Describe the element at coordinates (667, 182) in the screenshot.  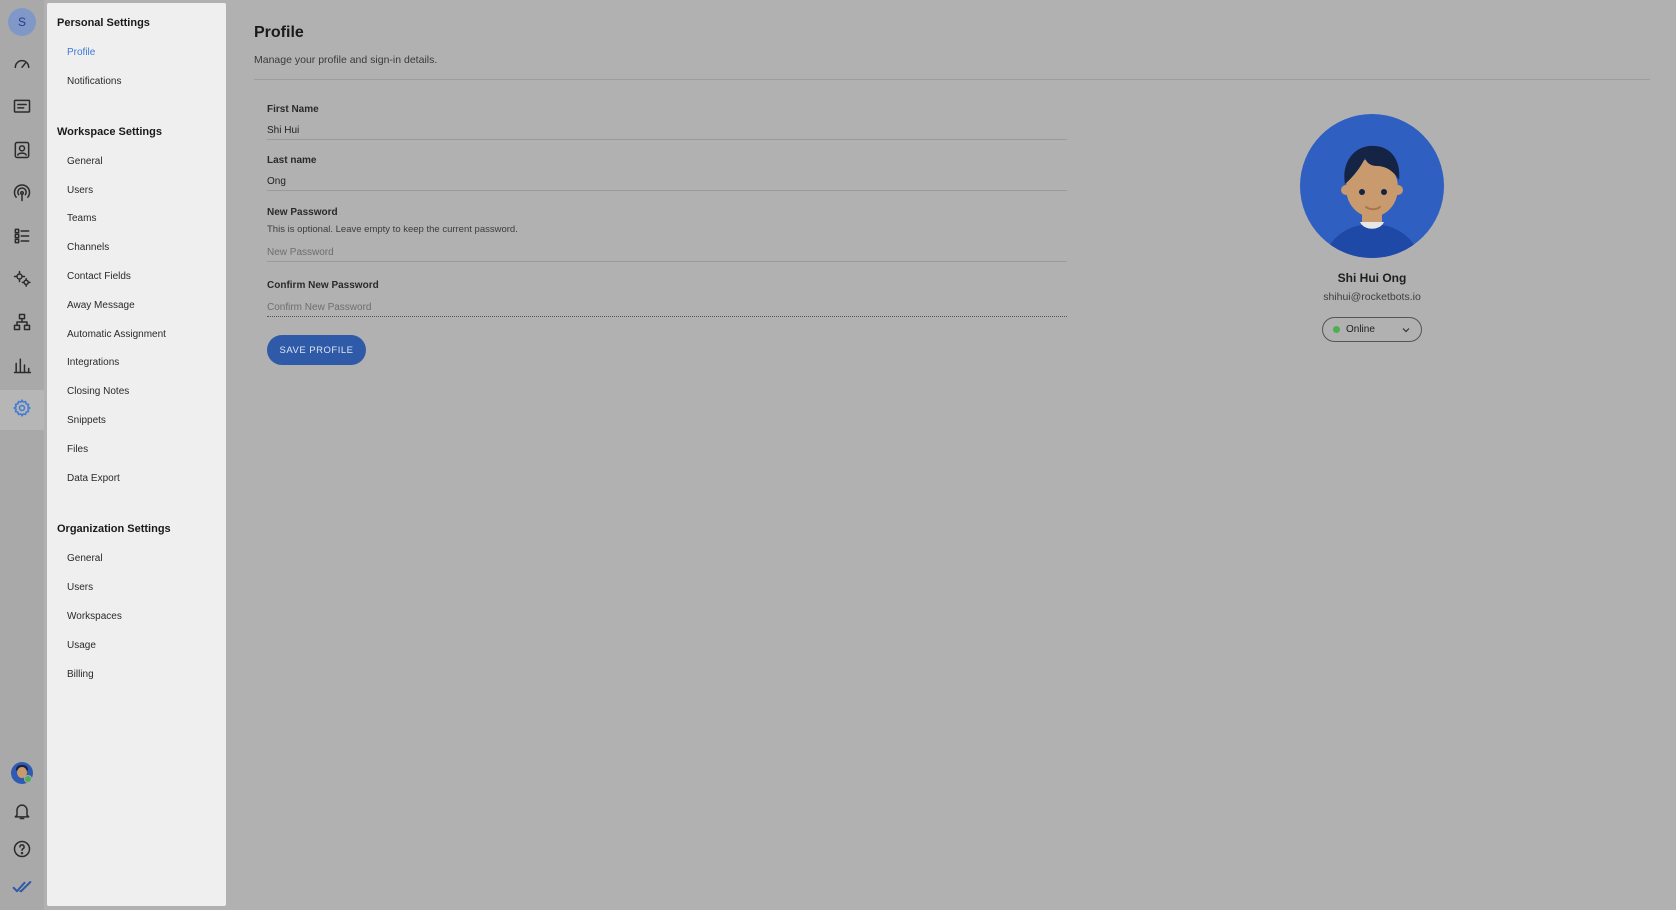
I see `last-name-field` at that location.